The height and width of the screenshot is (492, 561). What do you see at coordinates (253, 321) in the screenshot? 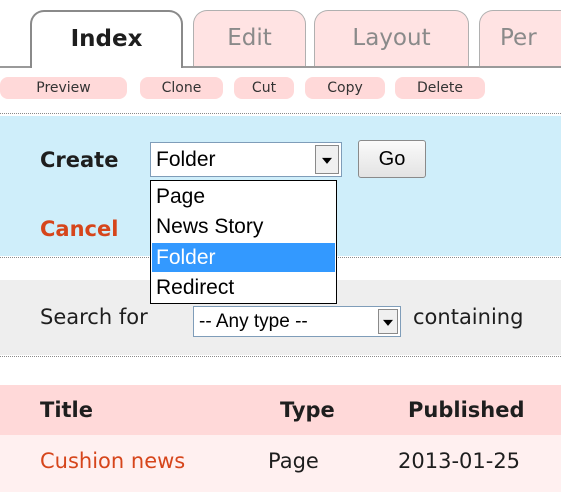
I see `type-filter-value: -- Any type --` at bounding box center [253, 321].